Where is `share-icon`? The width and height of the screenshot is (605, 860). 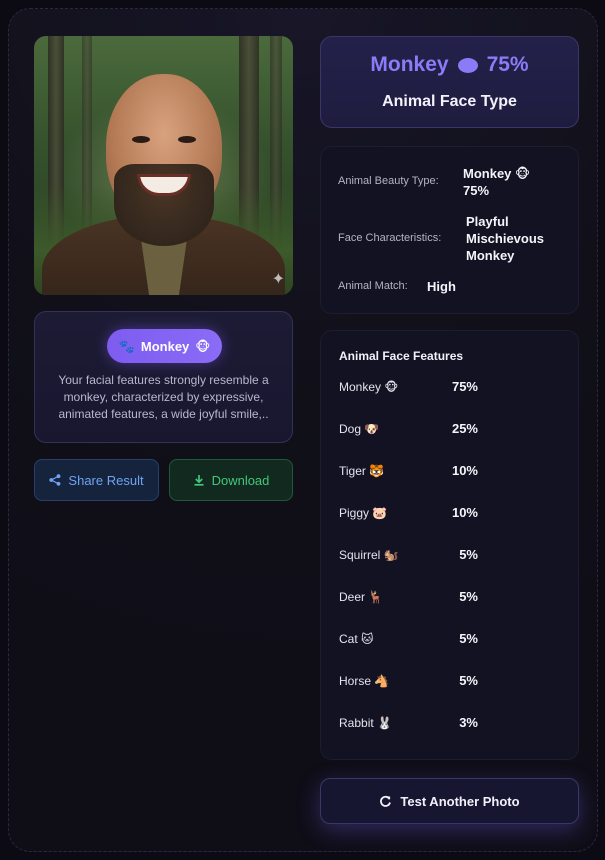
share-icon is located at coordinates (55, 480).